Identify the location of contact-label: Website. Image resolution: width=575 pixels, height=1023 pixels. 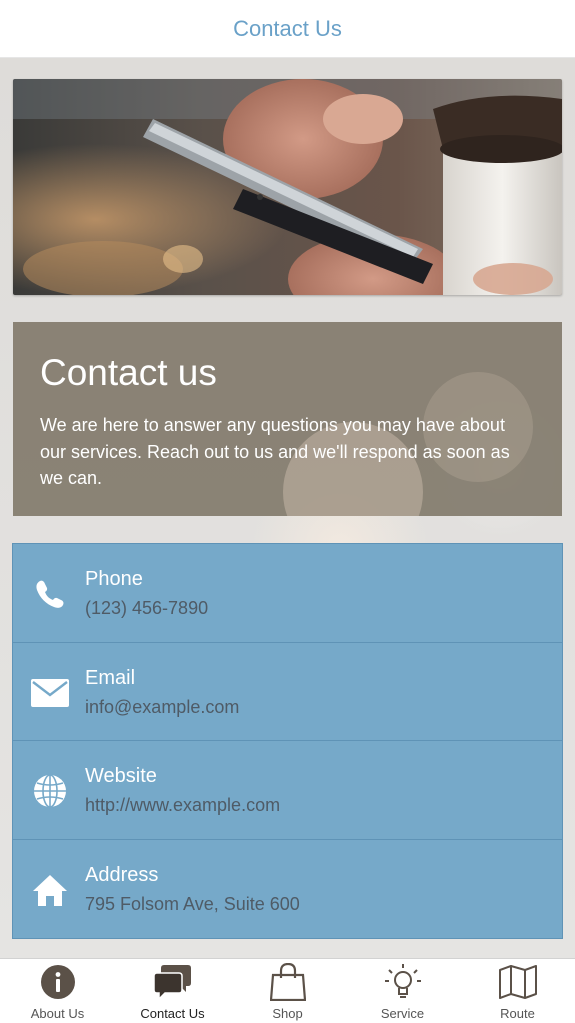
(121, 776).